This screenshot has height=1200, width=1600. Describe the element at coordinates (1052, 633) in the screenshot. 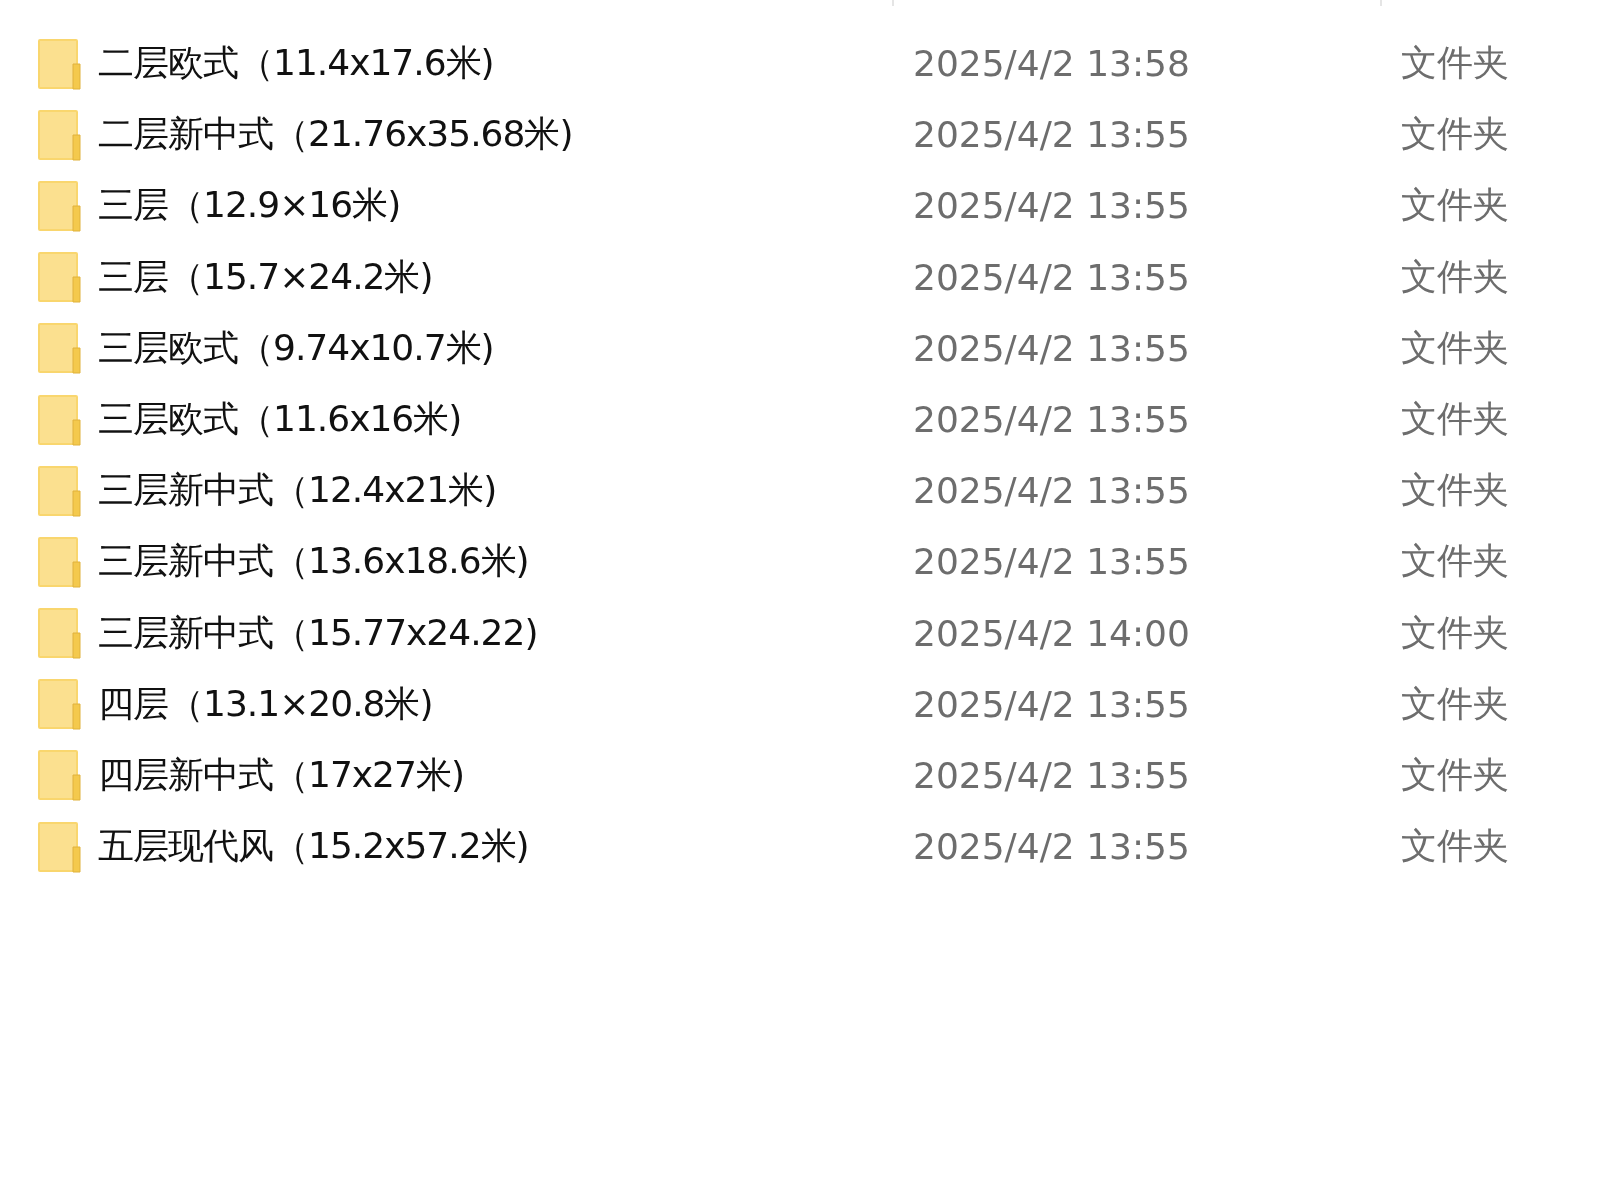

I see `date-modified: 2025/4/2 14:00` at that location.